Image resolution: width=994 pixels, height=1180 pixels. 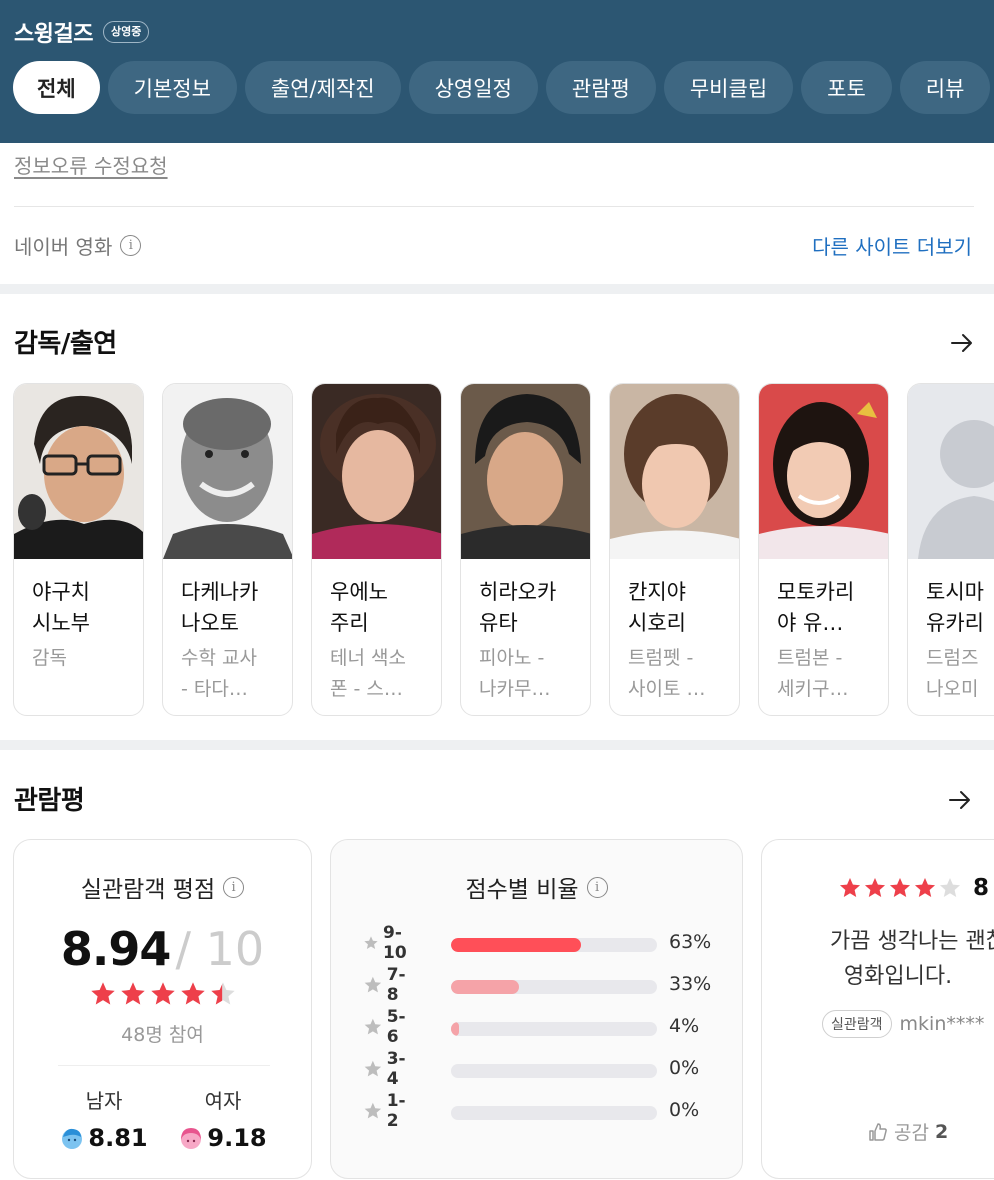 What do you see at coordinates (118, 1138) in the screenshot?
I see `male-score-number: 8.81` at bounding box center [118, 1138].